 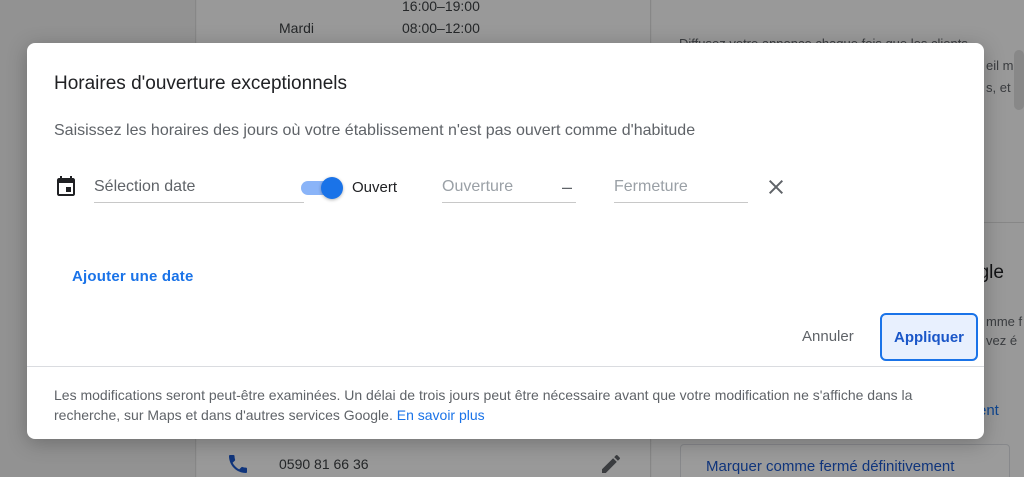 What do you see at coordinates (441, 415) in the screenshot?
I see `learn-more-link: En savoir plus` at bounding box center [441, 415].